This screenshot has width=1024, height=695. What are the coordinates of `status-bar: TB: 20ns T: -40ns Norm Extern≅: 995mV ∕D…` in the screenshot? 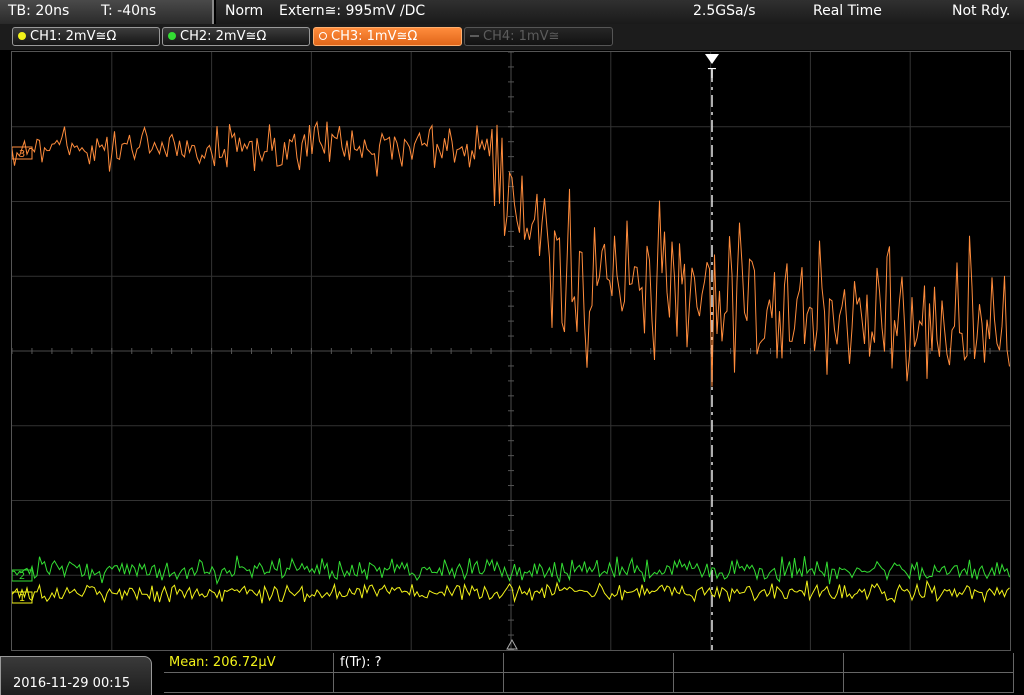 It's located at (512, 12).